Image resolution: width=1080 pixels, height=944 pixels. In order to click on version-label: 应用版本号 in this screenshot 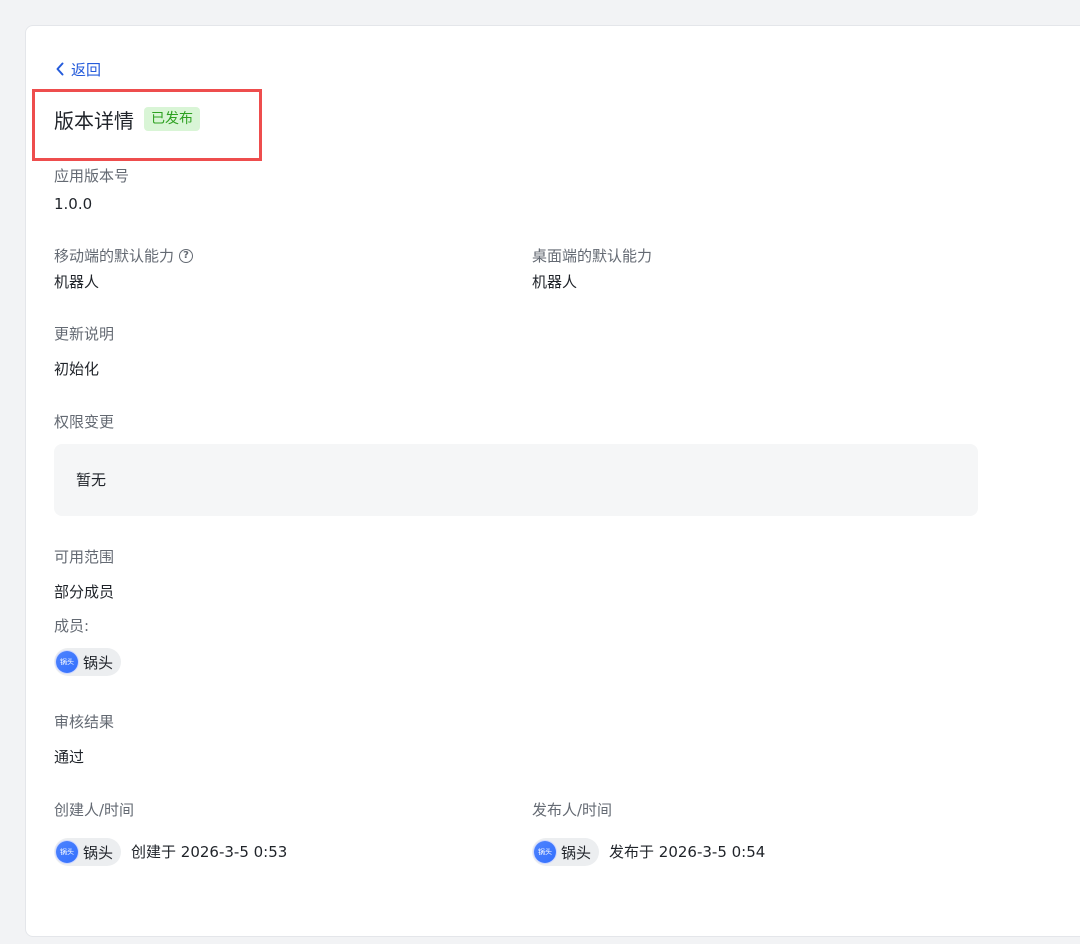, I will do `click(92, 176)`.